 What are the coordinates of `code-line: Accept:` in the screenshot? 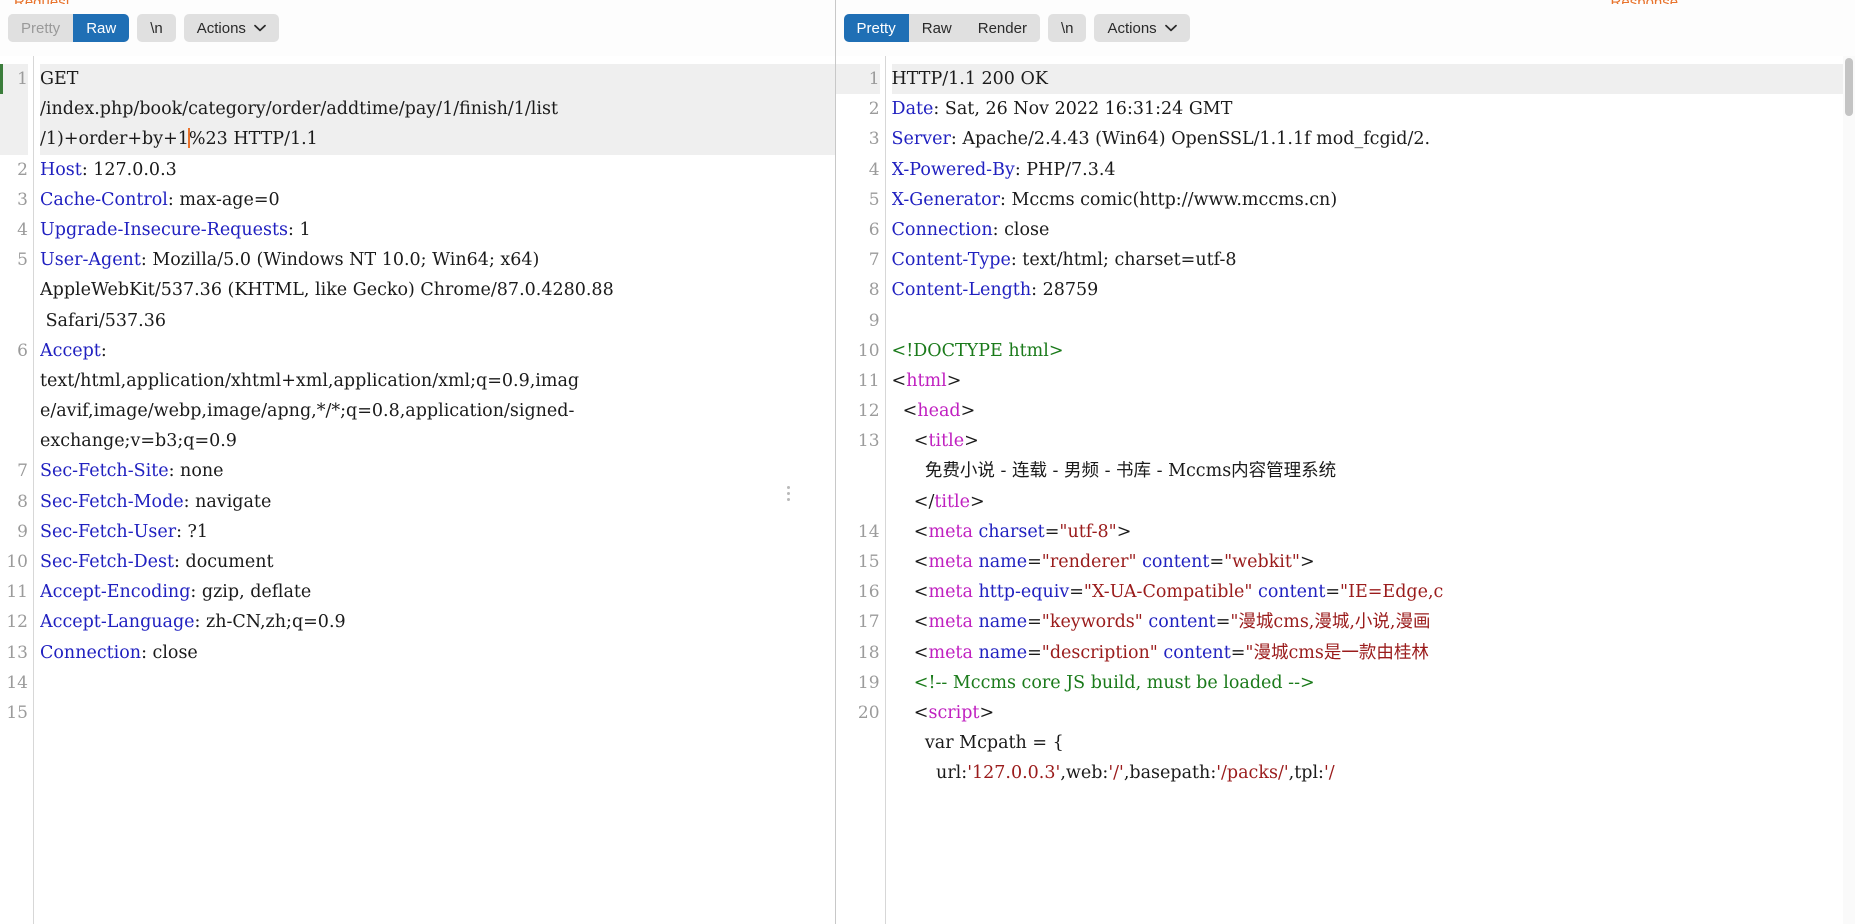 It's located at (437, 351).